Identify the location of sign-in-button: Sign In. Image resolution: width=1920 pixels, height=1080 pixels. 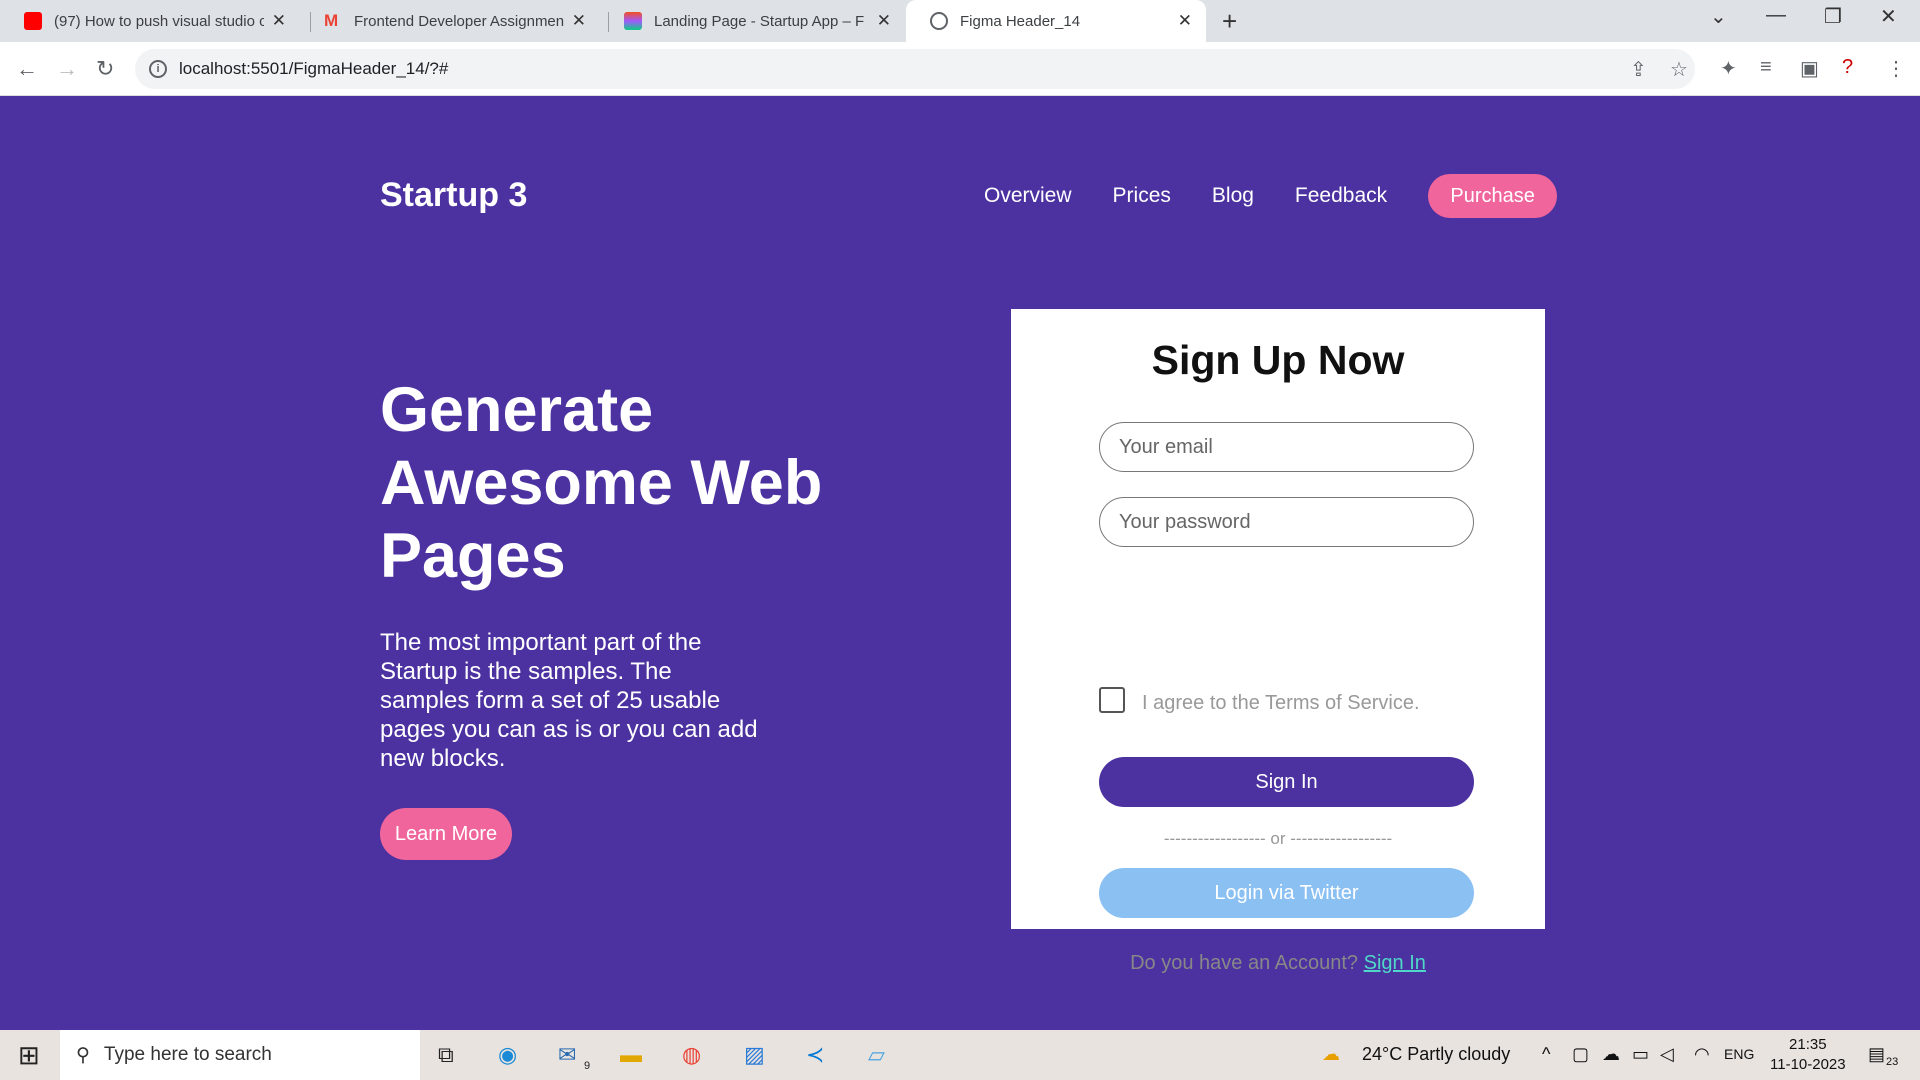
(1286, 782).